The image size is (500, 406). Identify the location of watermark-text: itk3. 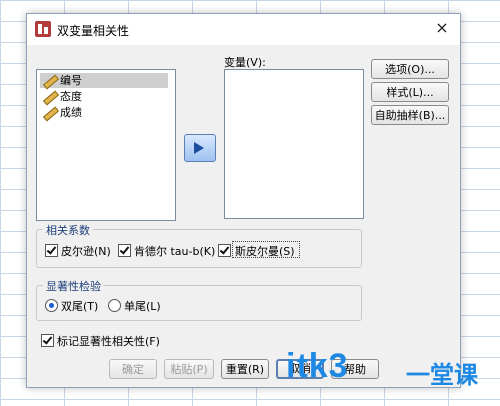
(317, 366).